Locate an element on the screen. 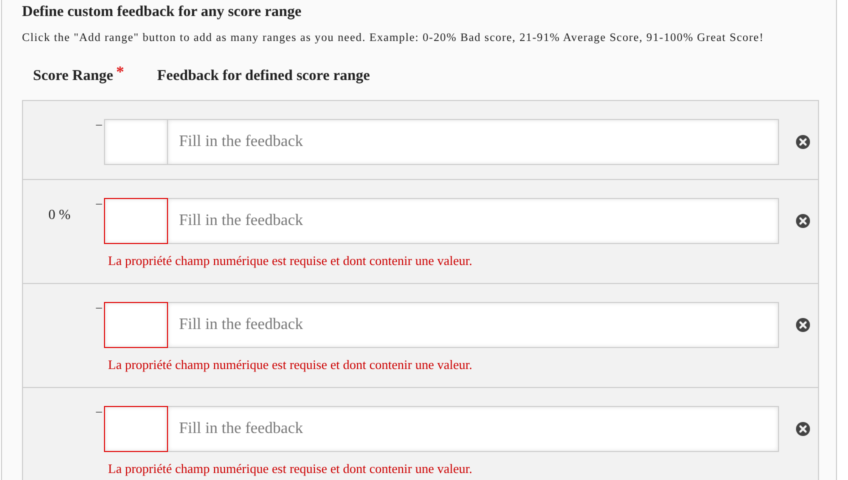  section-title: Define custom feedback for any score range is located at coordinates (162, 12).